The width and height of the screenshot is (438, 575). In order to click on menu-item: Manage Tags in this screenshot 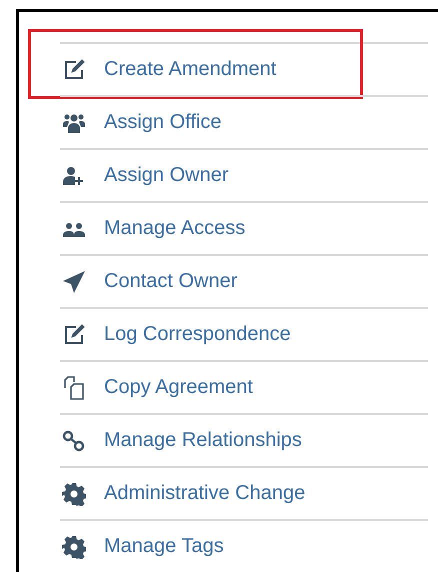, I will do `click(164, 546)`.